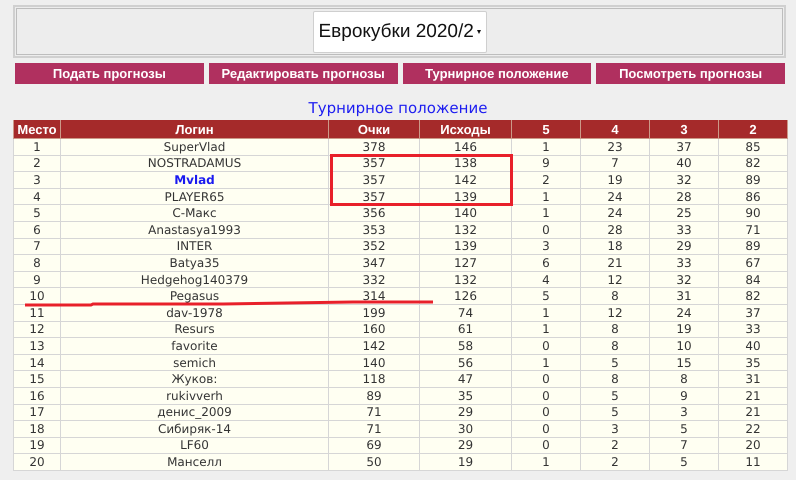  I want to click on table-cell: 11, so click(753, 462).